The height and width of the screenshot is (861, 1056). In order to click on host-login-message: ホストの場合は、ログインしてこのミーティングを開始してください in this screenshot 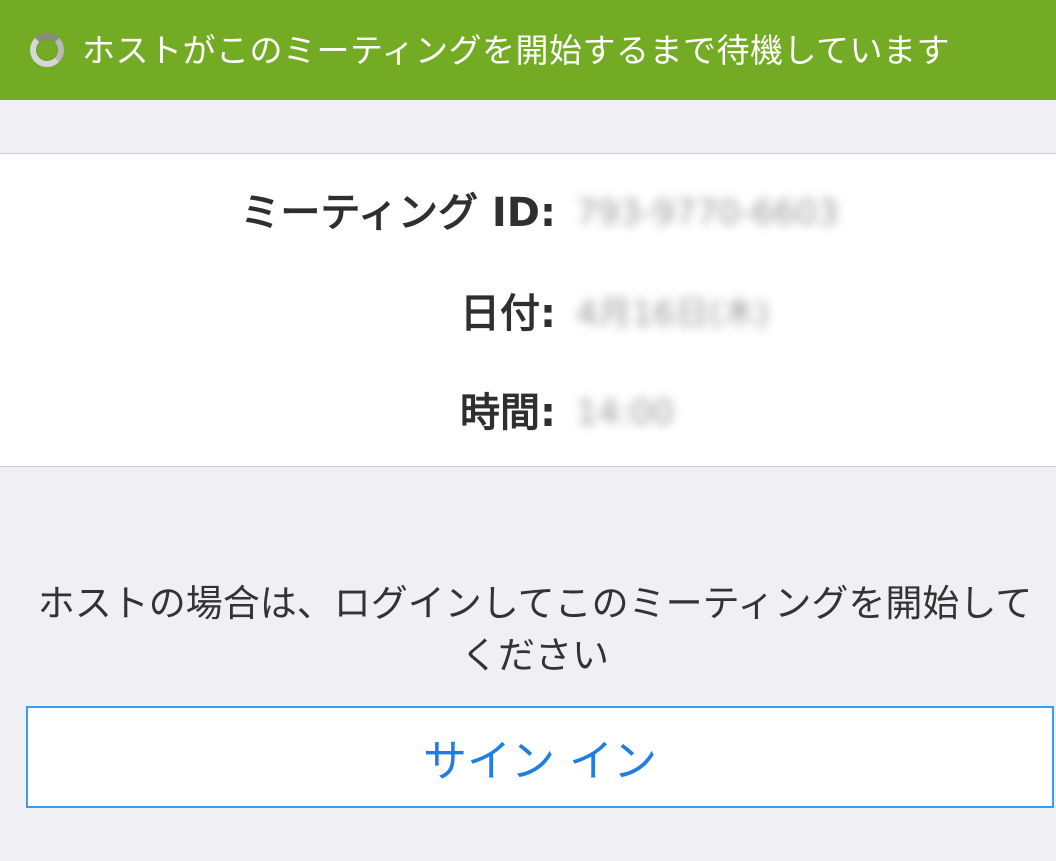, I will do `click(535, 629)`.